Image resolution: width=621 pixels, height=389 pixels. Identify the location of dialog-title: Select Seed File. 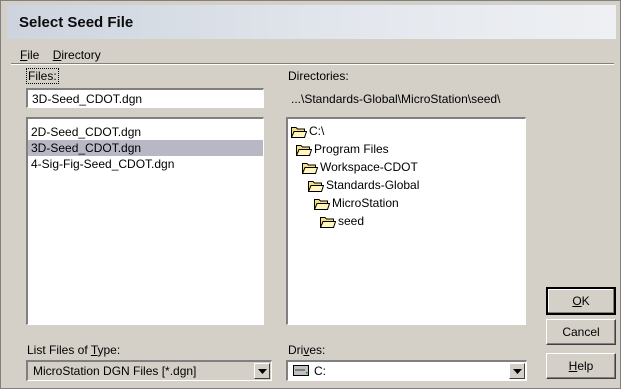
(76, 22).